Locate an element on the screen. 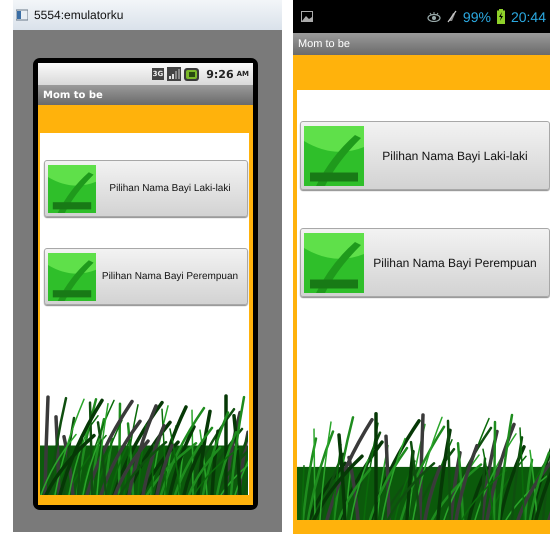  battery-charging-icon is located at coordinates (500, 16).